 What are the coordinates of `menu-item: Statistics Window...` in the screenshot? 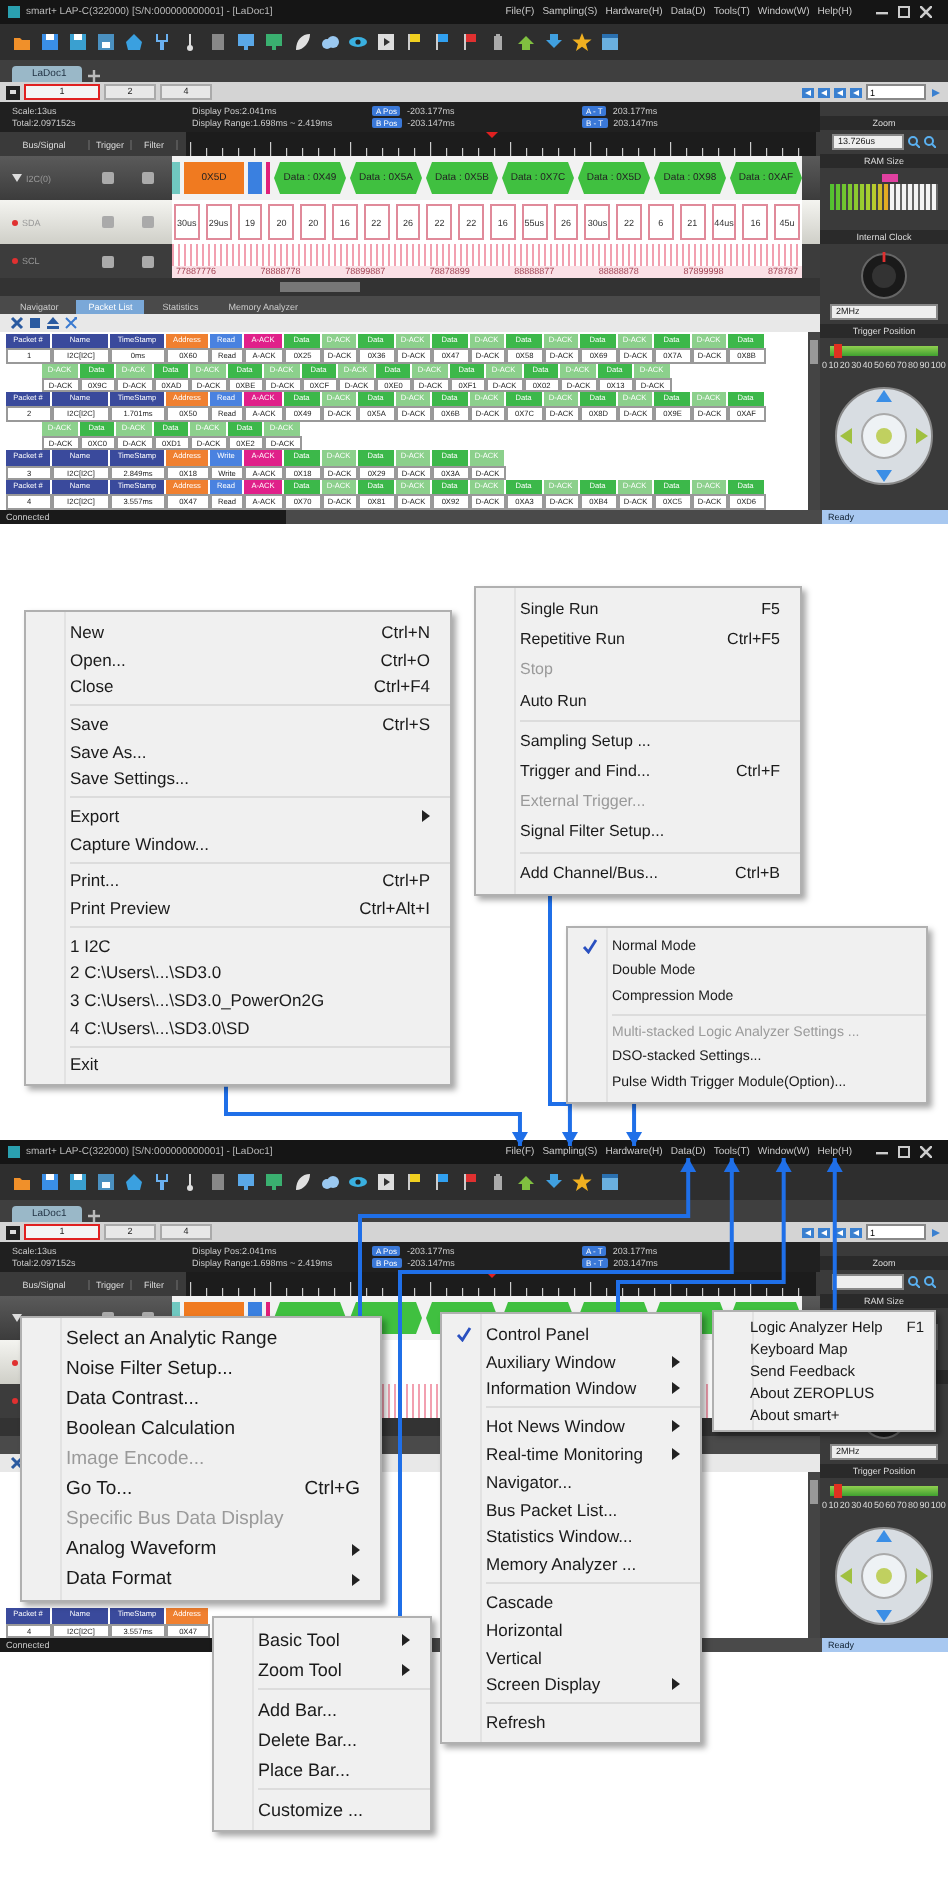 It's located at (571, 1537).